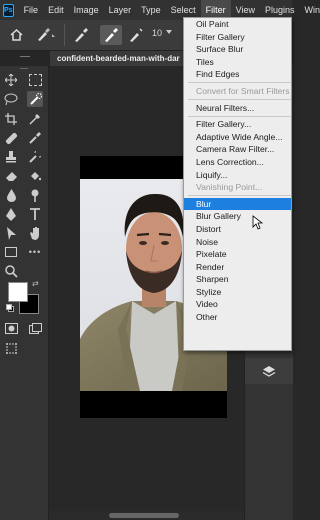 The image size is (320, 520). I want to click on pen-tool-icon, so click(11, 214).